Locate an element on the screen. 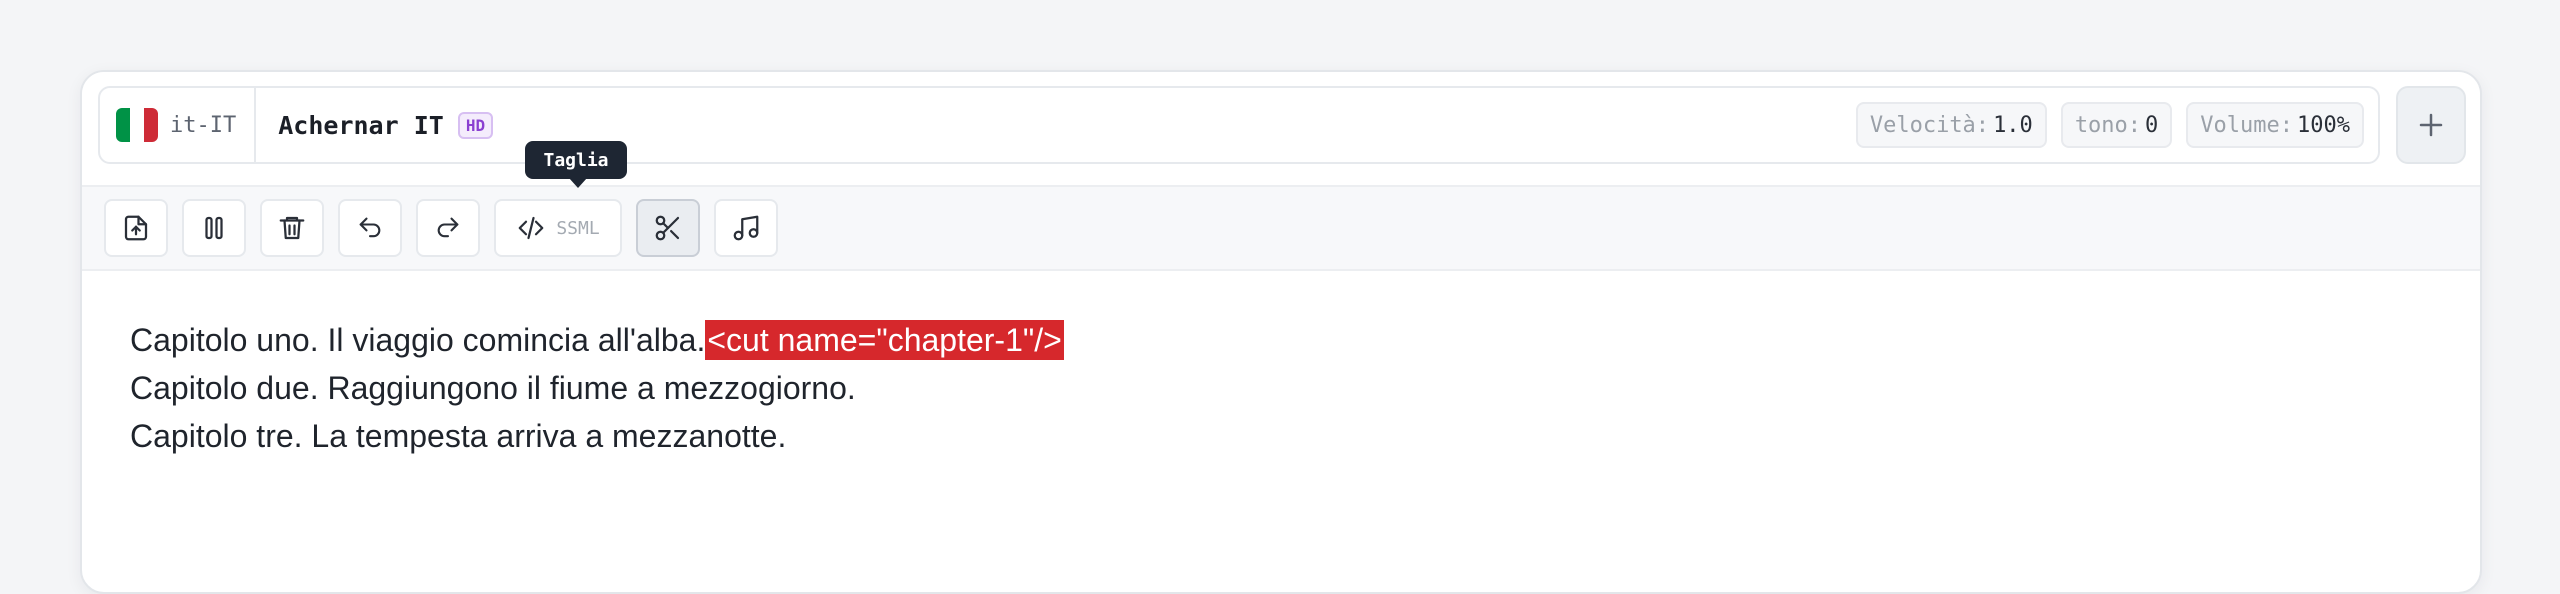 The image size is (2560, 594). volume-param: Volume: 100% is located at coordinates (2275, 125).